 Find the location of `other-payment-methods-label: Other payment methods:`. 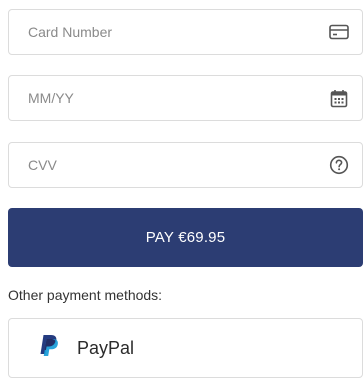

other-payment-methods-label: Other payment methods: is located at coordinates (85, 295).